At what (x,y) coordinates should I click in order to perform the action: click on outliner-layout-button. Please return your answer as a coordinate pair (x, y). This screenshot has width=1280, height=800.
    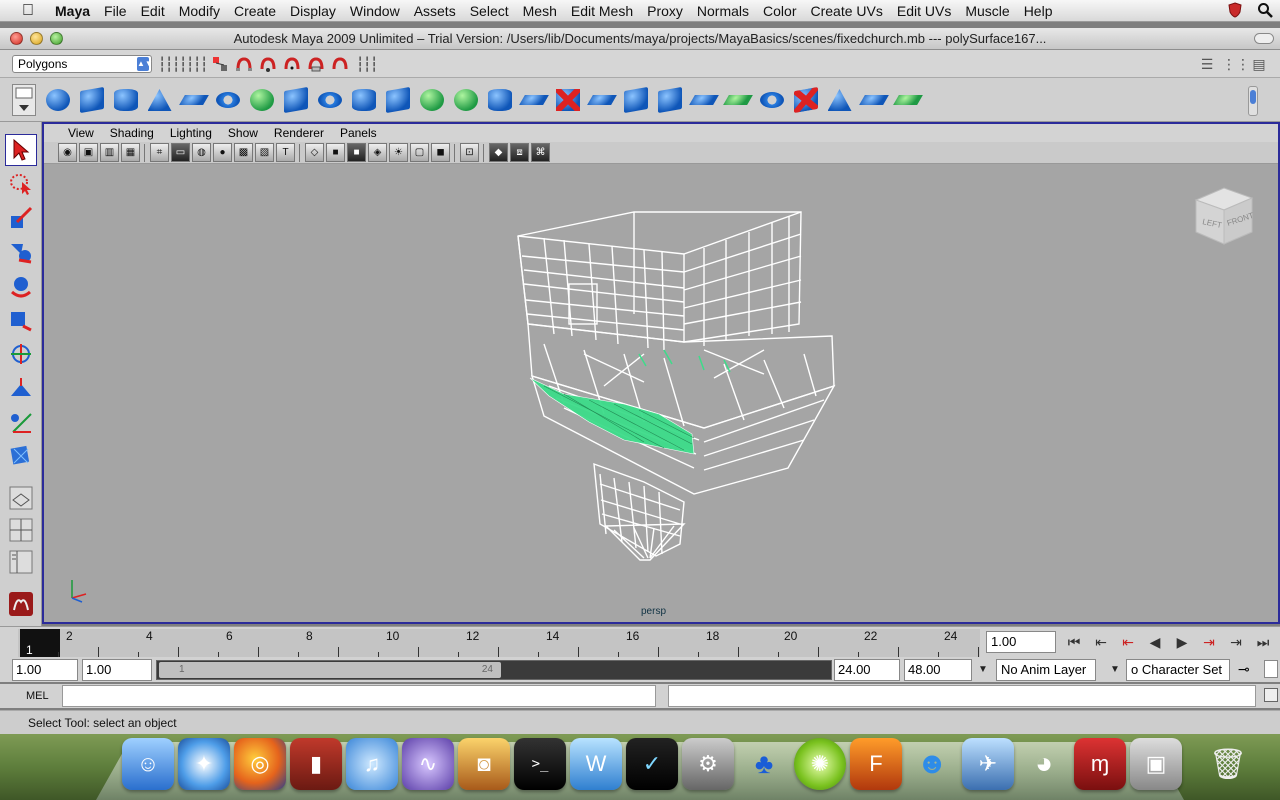
    Looking at the image, I should click on (21, 562).